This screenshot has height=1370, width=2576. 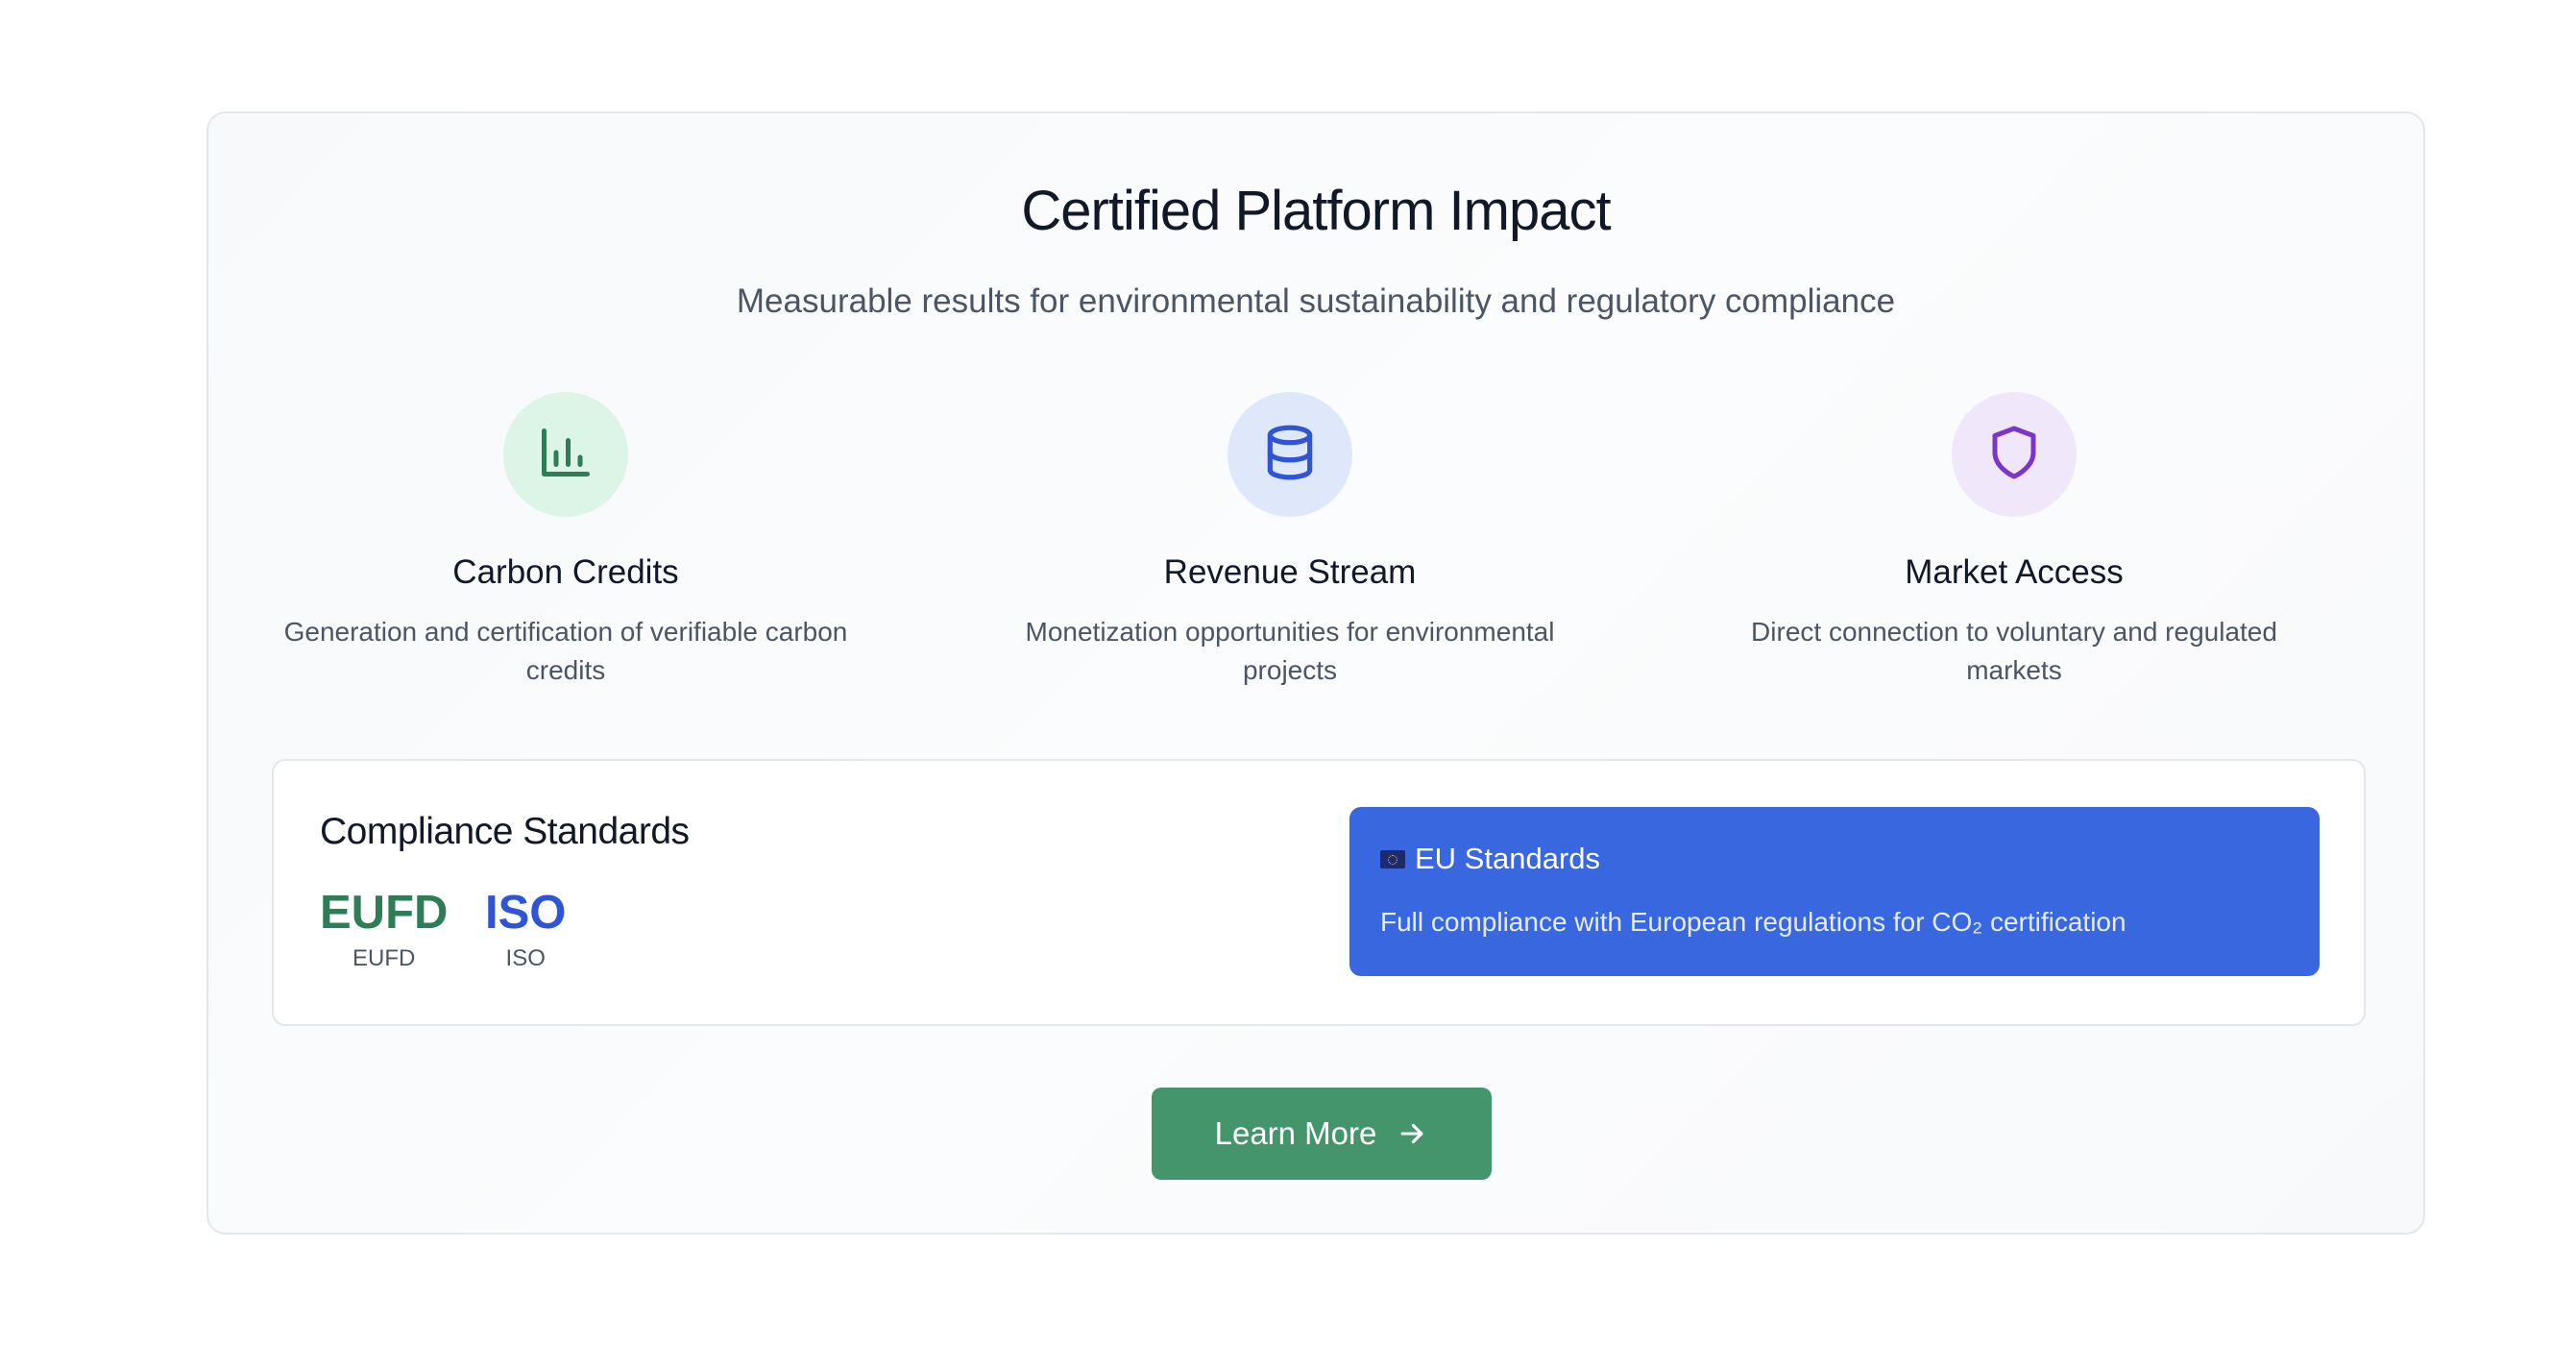 What do you see at coordinates (1290, 572) in the screenshot?
I see `feature-title: Revenue Stream` at bounding box center [1290, 572].